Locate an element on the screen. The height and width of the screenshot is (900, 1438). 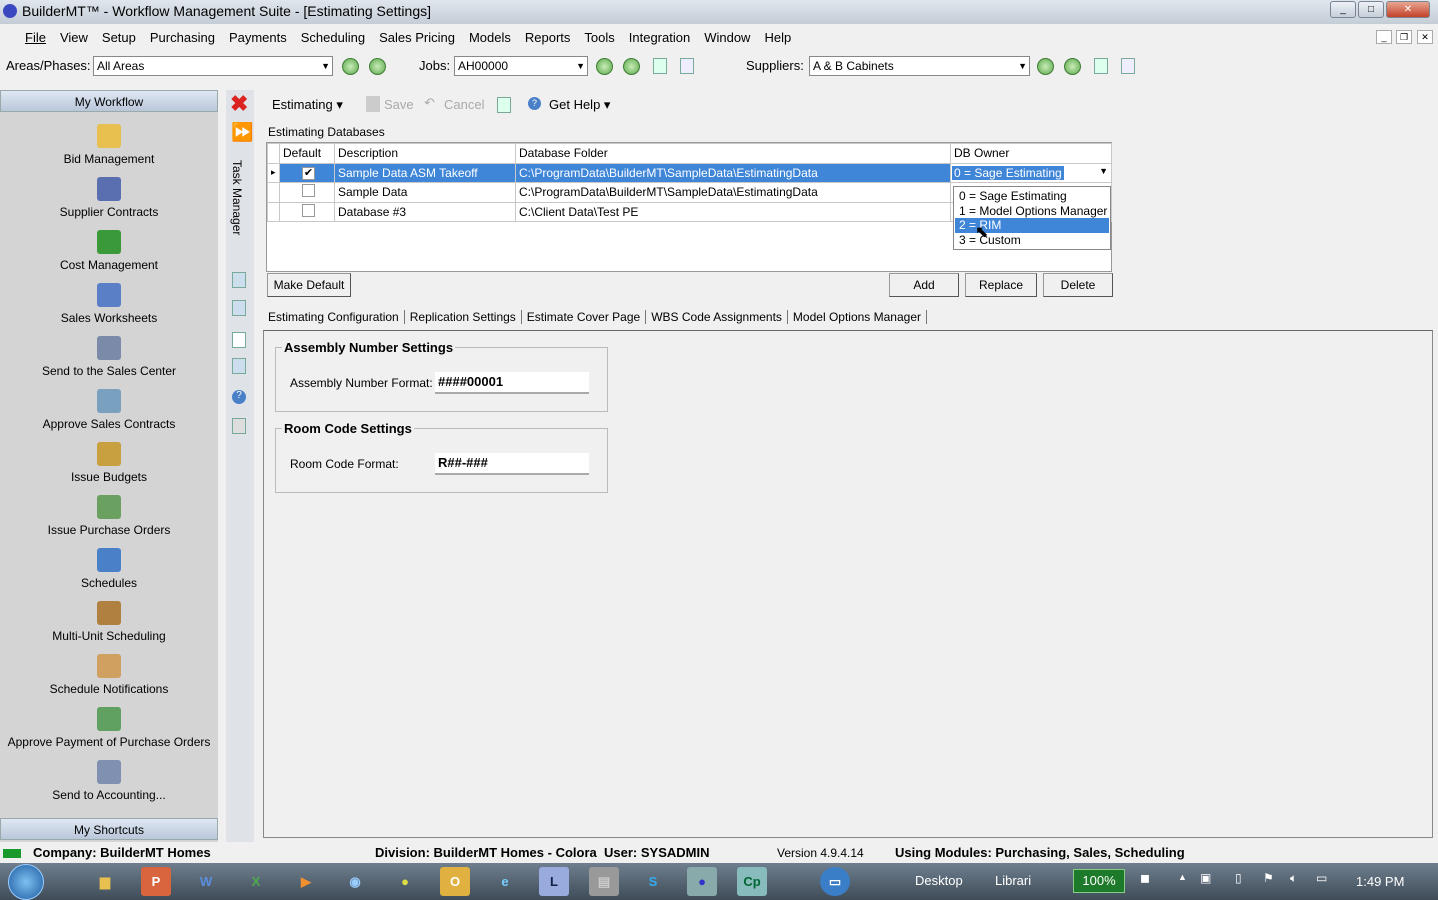
outlook-taskbar-icon: O is located at coordinates (455, 881).